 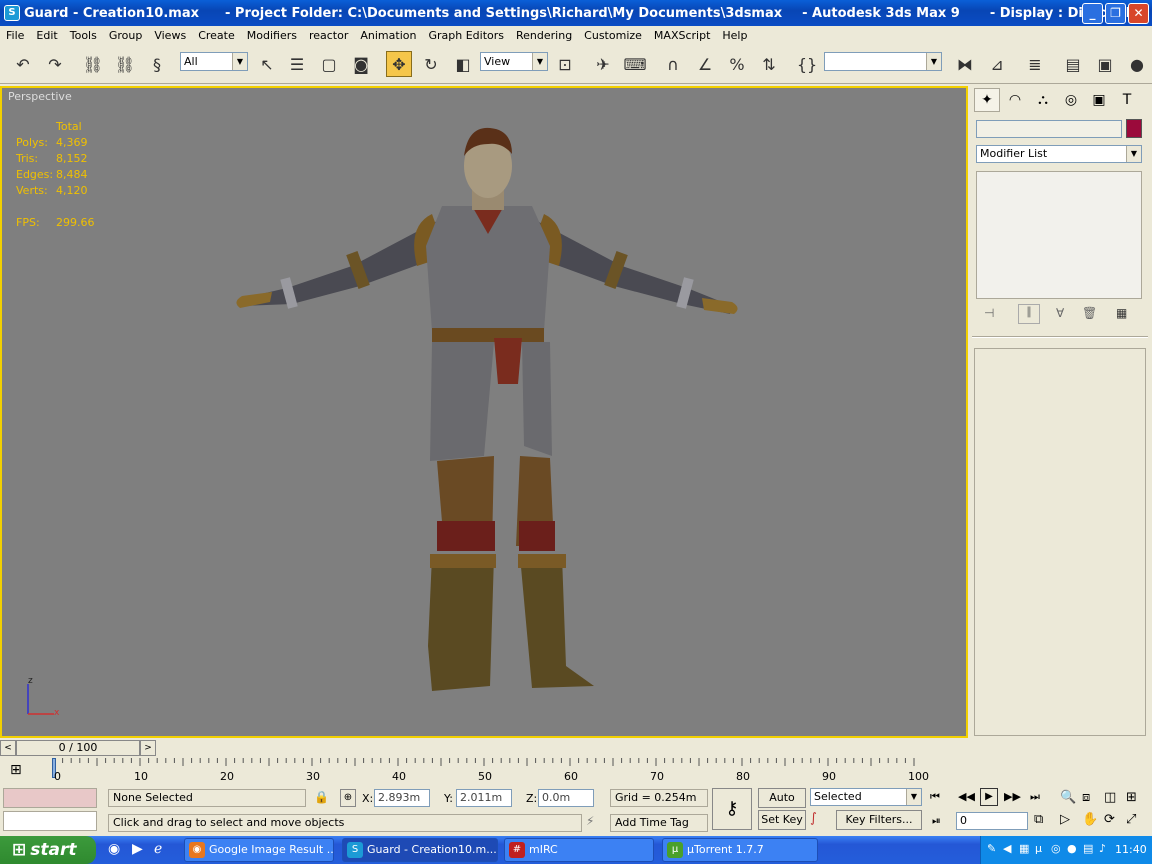 I want to click on tray-app-icon: ●, so click(x=1072, y=848).